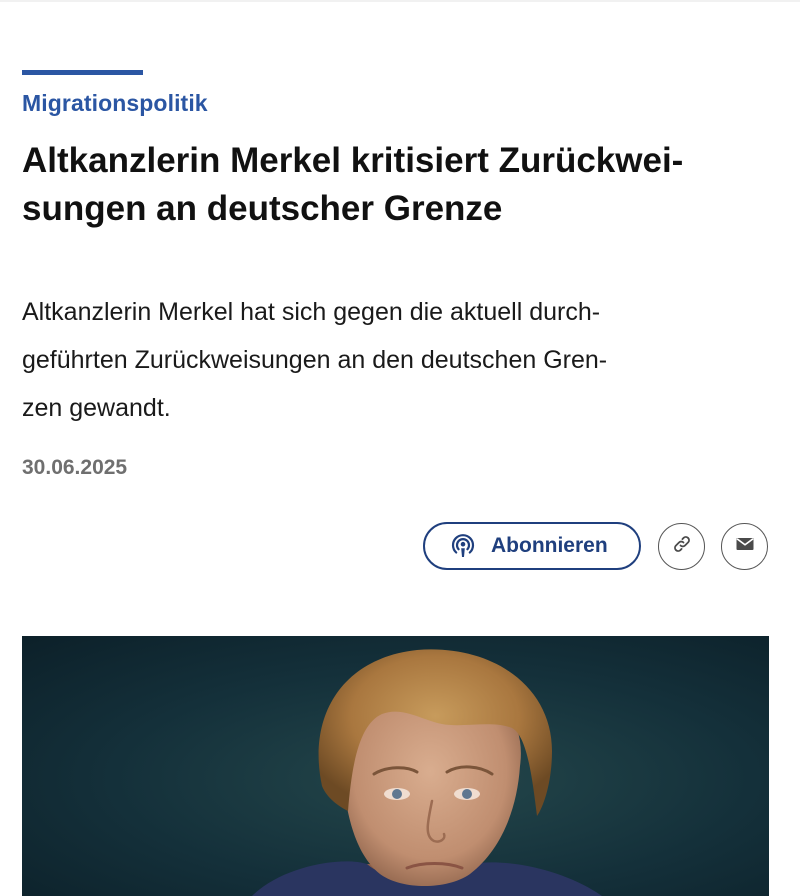  I want to click on headline-line: sungen an deutscher Grenze, so click(262, 208).